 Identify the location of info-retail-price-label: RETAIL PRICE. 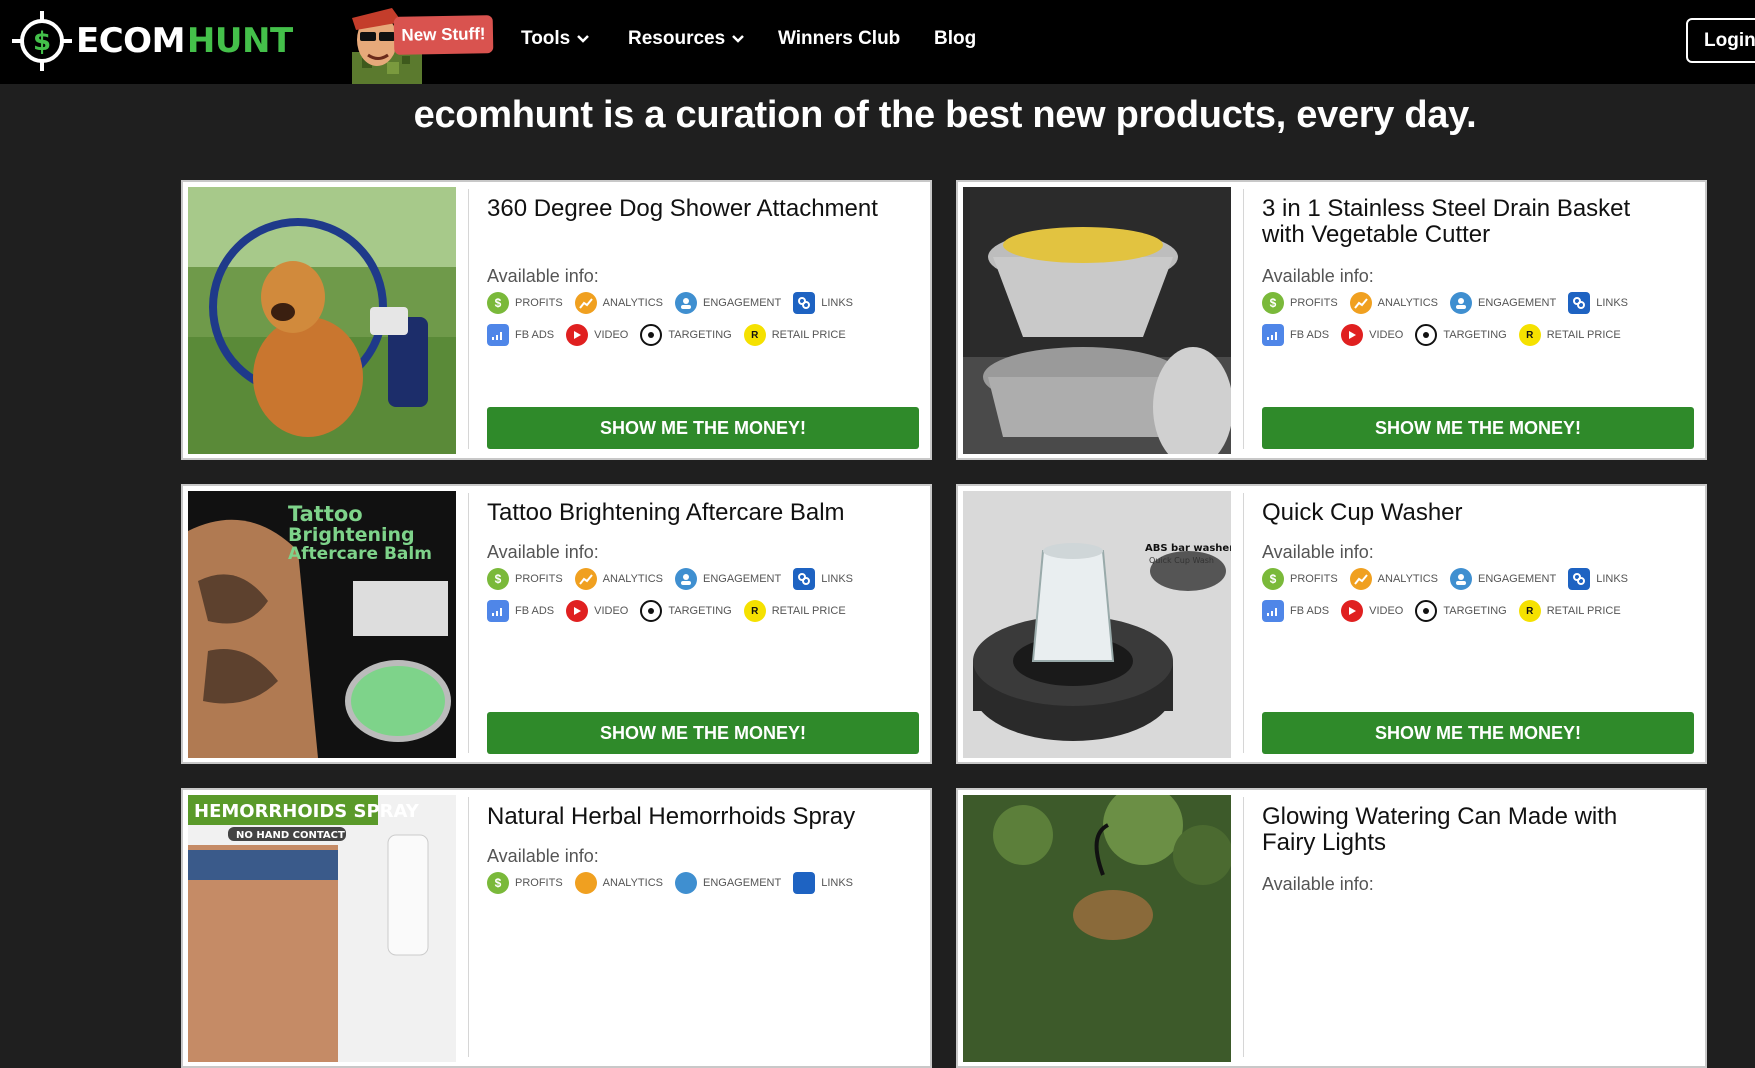
(808, 611).